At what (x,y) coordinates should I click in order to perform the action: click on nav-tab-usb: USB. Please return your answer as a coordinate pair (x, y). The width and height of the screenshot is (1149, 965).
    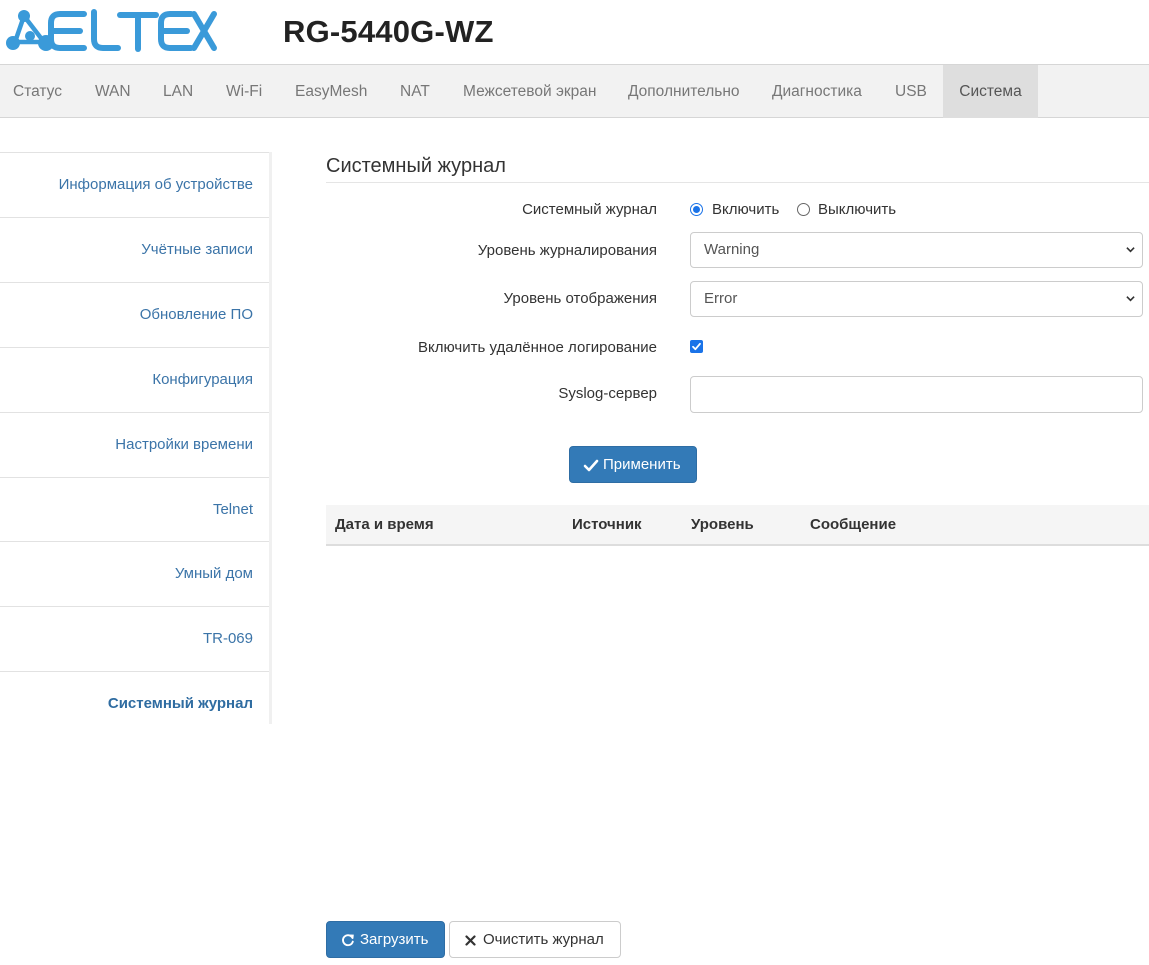
    Looking at the image, I should click on (911, 91).